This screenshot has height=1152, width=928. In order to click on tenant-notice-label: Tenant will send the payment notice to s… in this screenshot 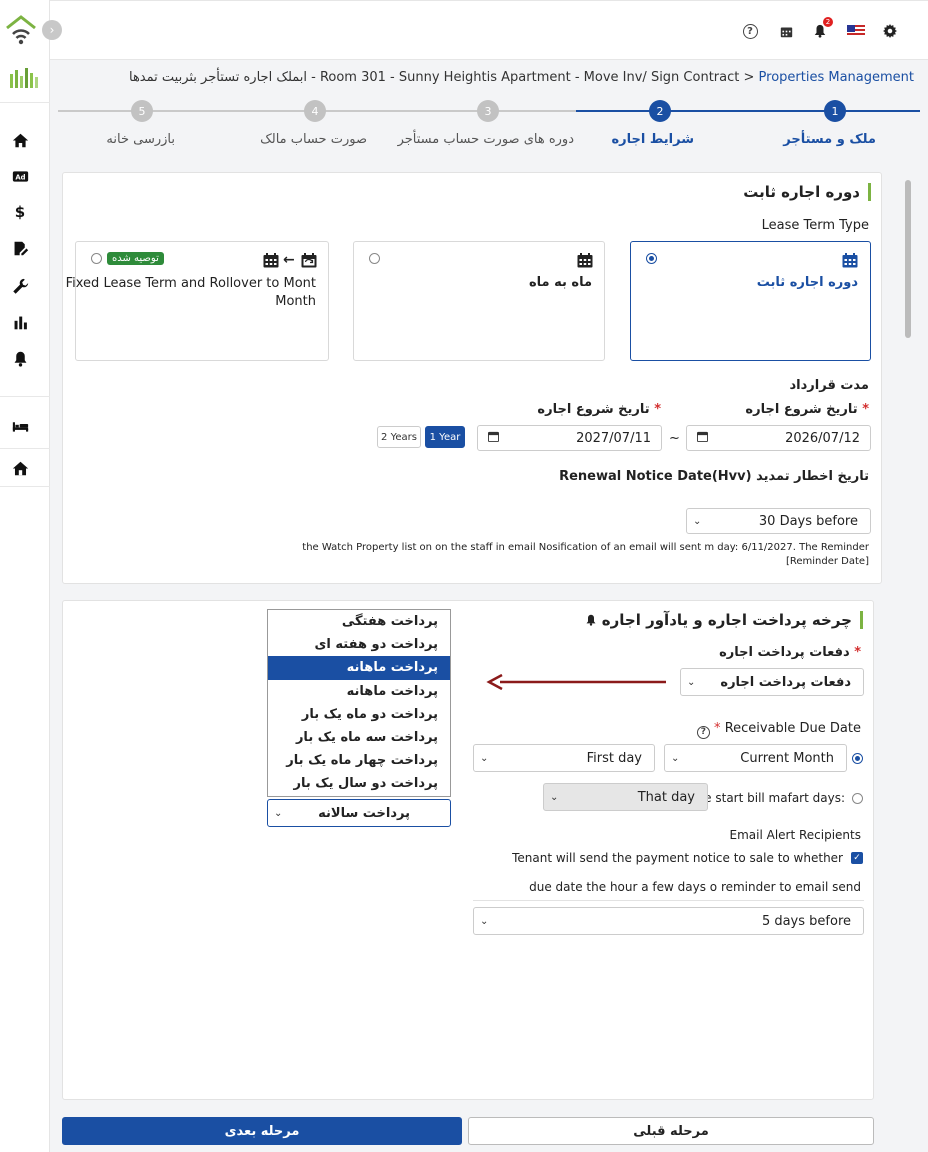, I will do `click(677, 858)`.